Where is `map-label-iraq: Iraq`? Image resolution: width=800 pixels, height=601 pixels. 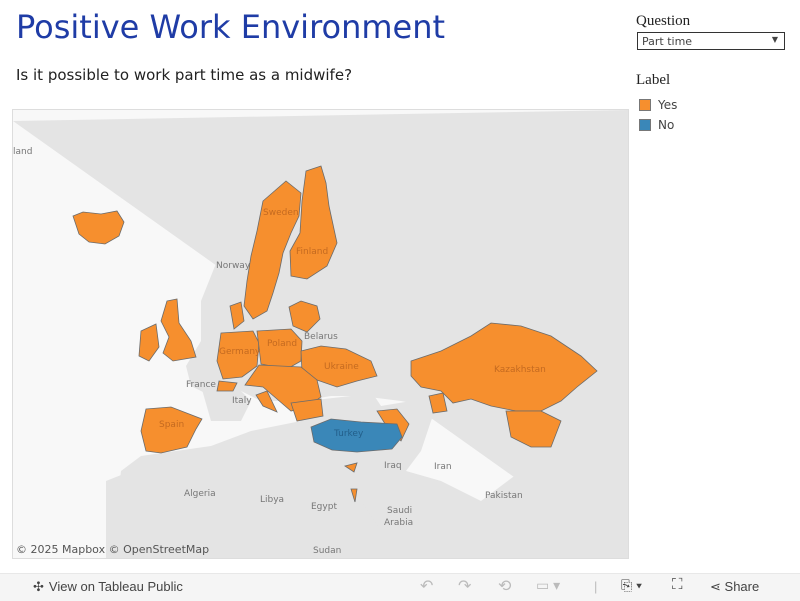
map-label-iraq: Iraq is located at coordinates (393, 466).